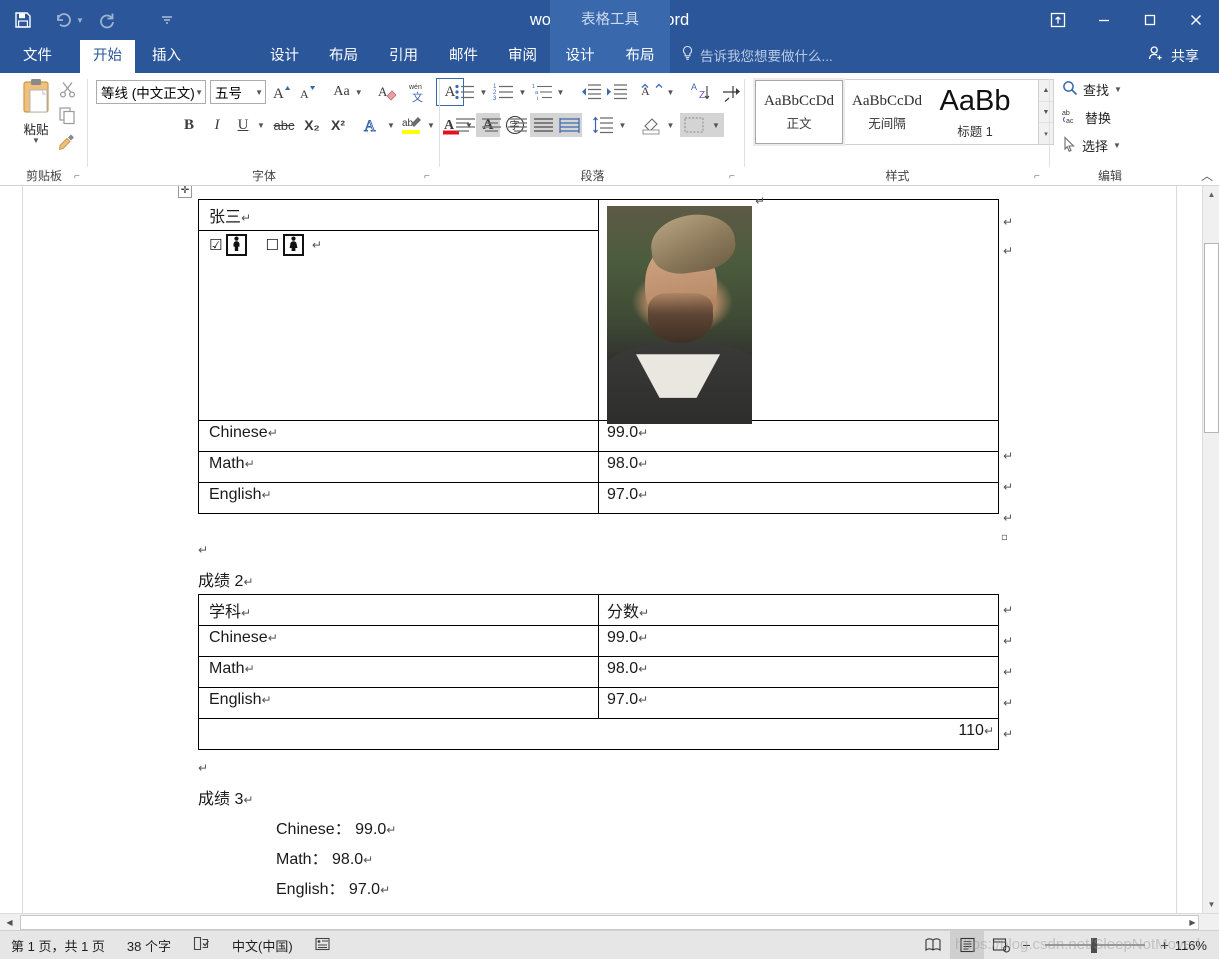  I want to click on cell-score: 98.0↵, so click(798, 672).